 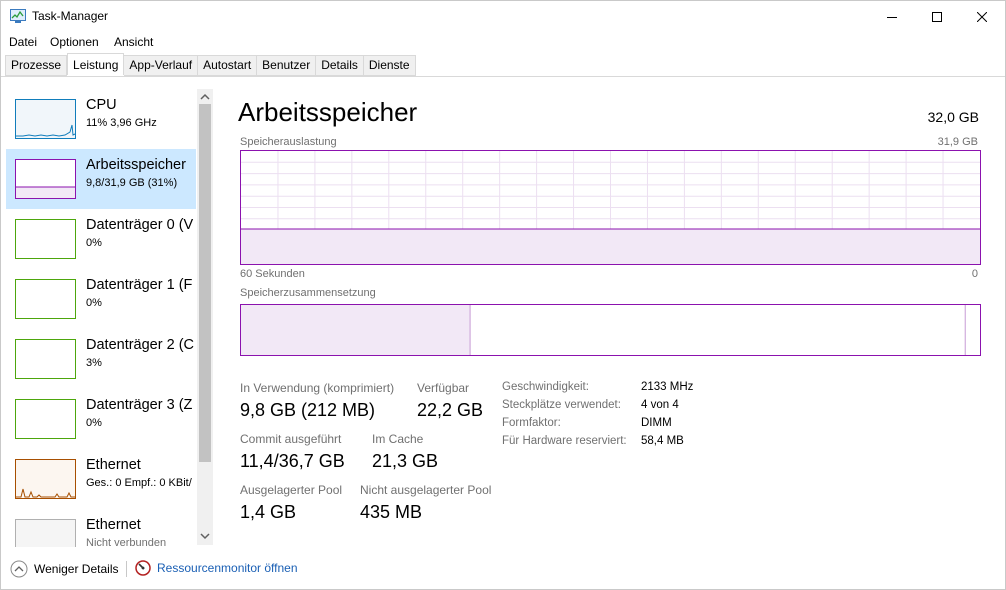 I want to click on title-bar: Task-Manager, so click(x=503, y=16).